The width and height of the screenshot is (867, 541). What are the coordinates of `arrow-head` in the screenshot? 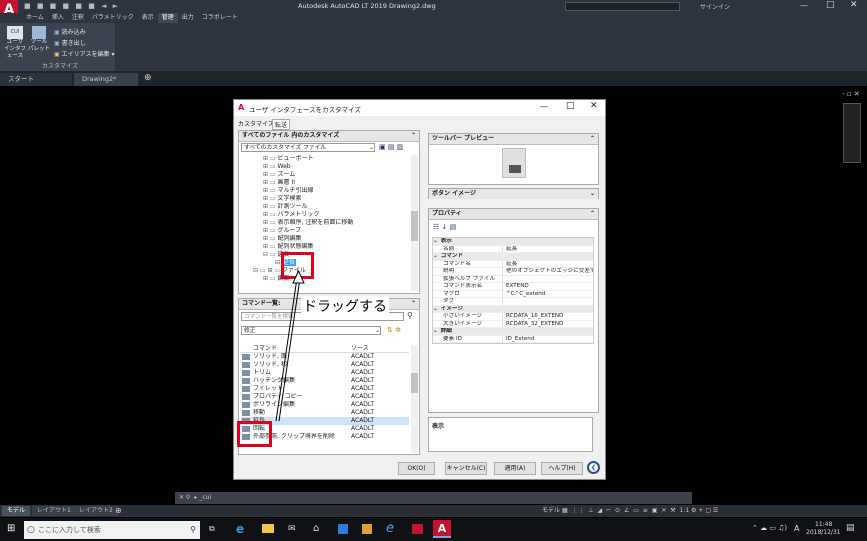 It's located at (298, 276).